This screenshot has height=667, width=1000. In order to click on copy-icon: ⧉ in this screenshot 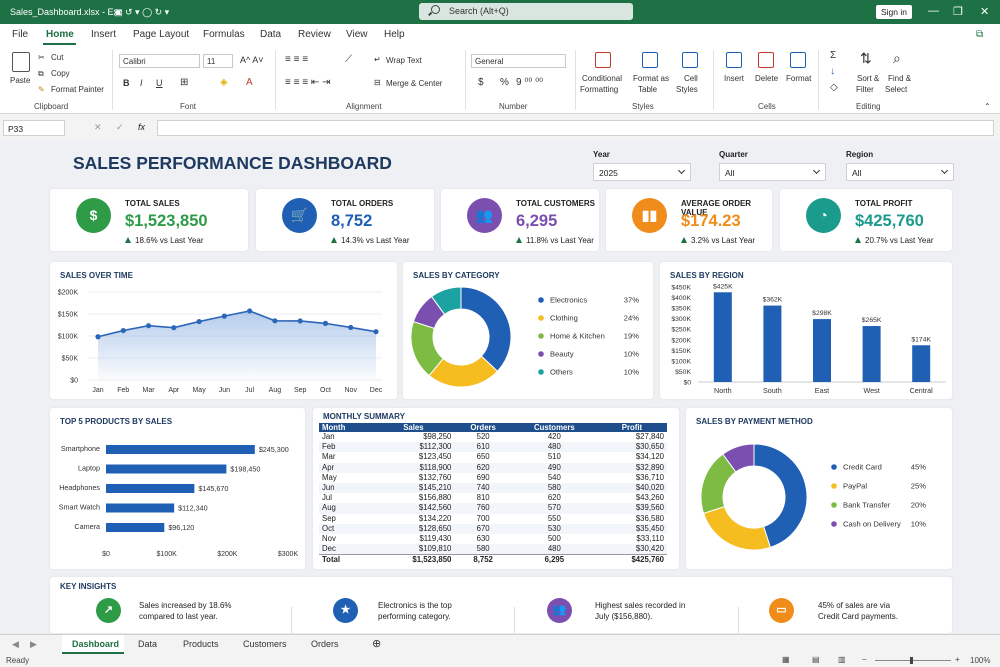, I will do `click(41, 74)`.